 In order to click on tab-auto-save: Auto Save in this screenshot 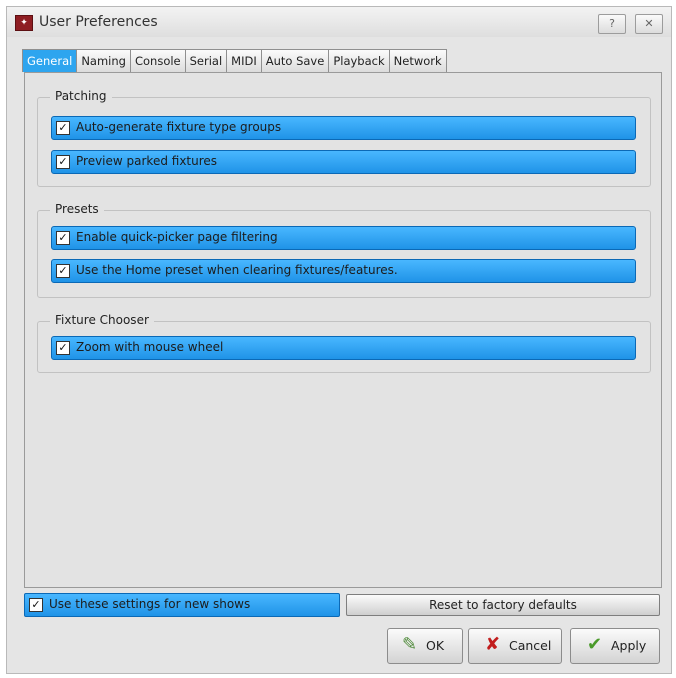, I will do `click(295, 60)`.